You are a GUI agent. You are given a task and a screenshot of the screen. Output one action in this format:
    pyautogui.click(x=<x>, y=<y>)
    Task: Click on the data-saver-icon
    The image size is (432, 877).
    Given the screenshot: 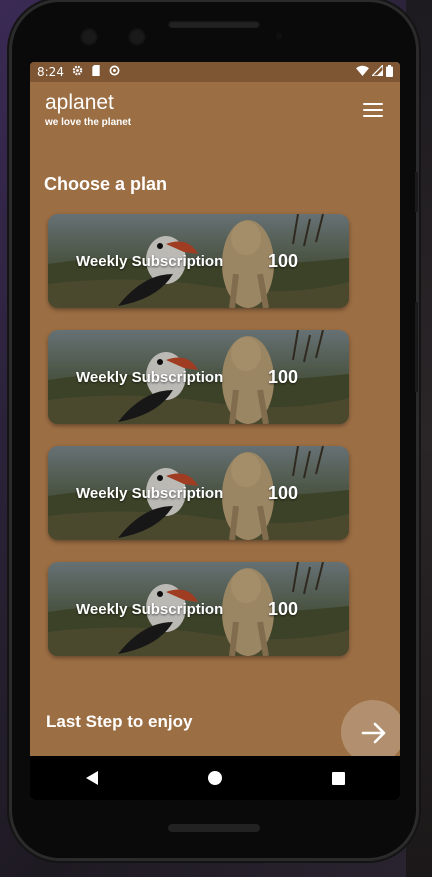 What is the action you would take?
    pyautogui.click(x=114, y=72)
    